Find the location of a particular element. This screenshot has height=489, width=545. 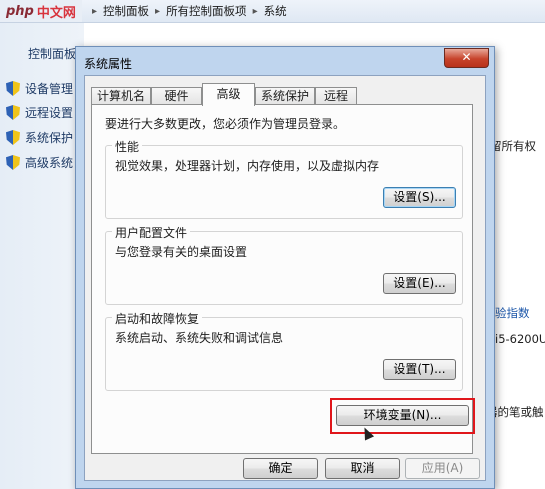

breadcrumb-control-panel: 控制面板 is located at coordinates (126, 11).